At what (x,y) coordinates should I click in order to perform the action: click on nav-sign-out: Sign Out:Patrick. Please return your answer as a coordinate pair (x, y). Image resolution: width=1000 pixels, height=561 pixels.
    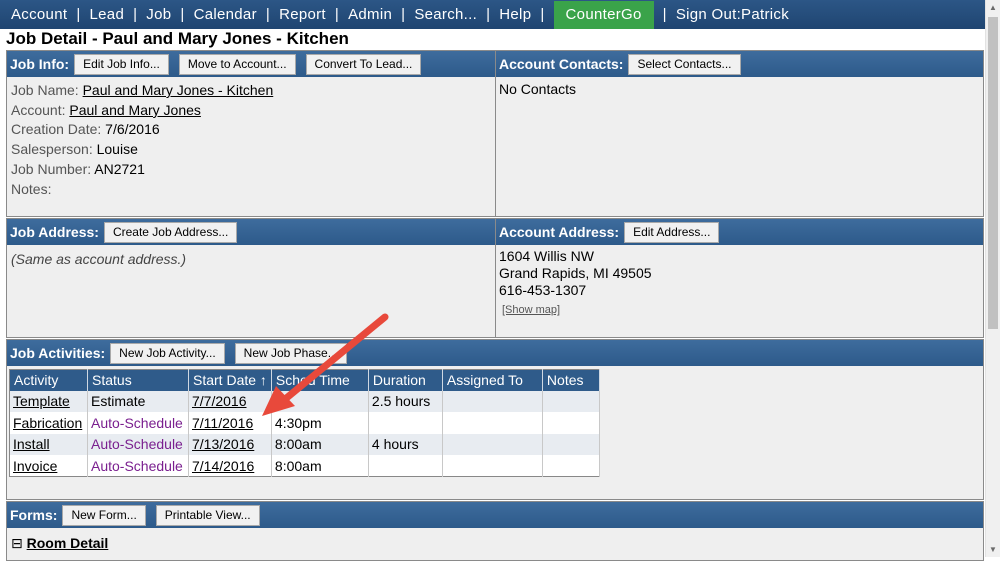
    Looking at the image, I should click on (732, 14).